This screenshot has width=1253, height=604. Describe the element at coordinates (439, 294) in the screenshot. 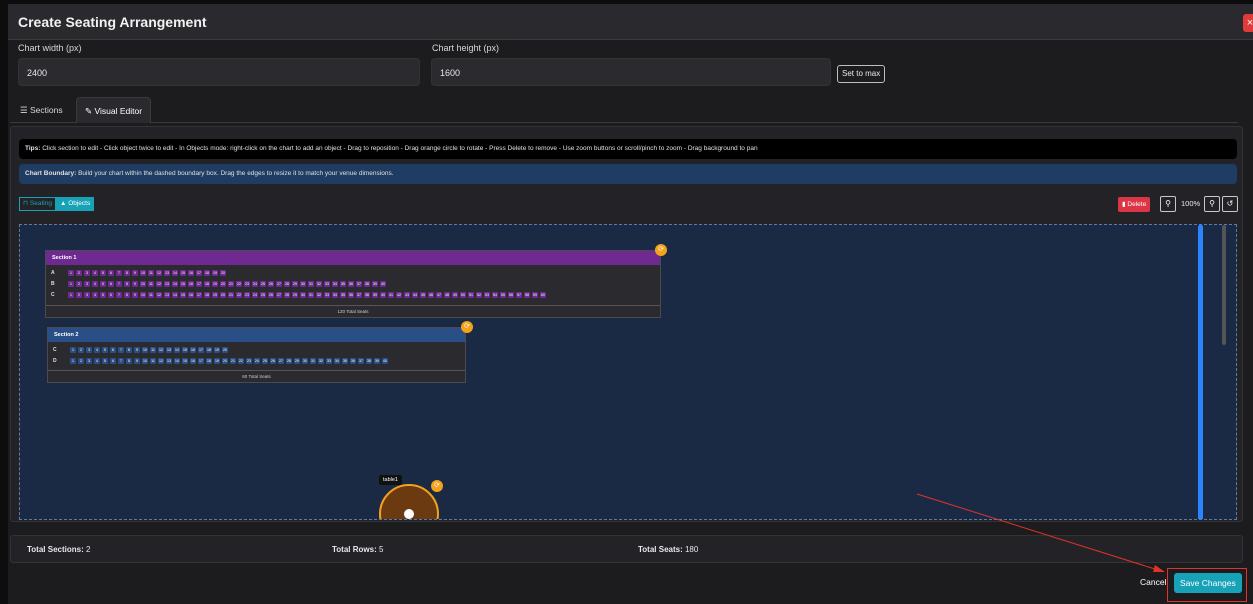

I see `seat: 47` at that location.